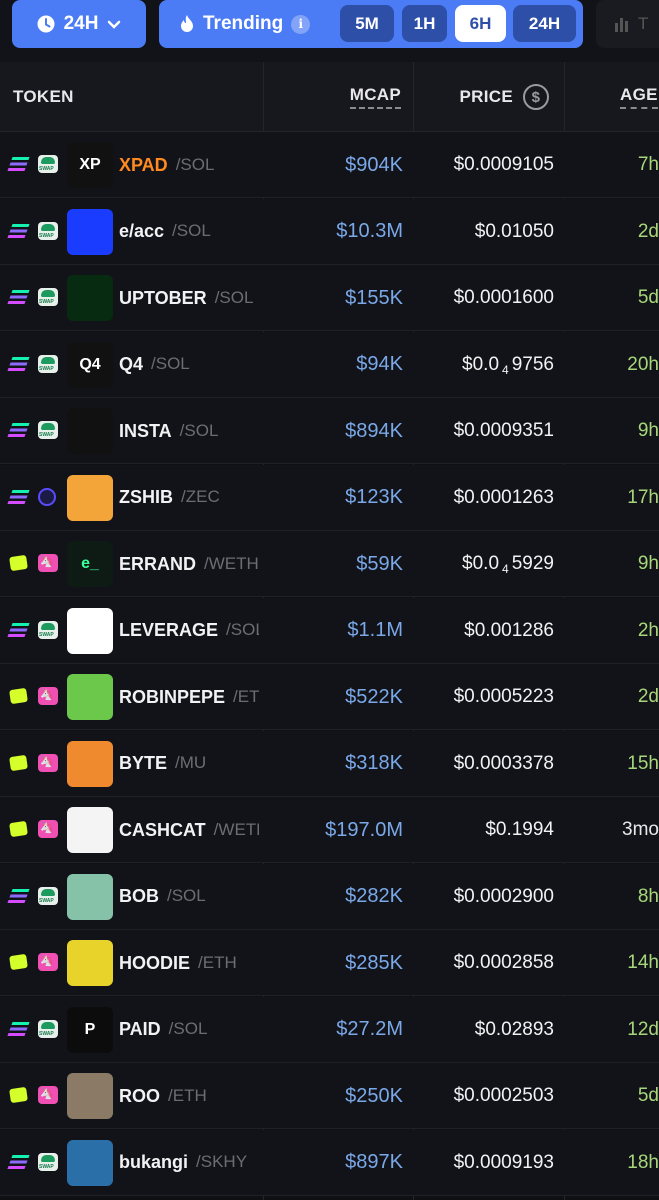 The height and width of the screenshot is (1200, 659). What do you see at coordinates (536, 97) in the screenshot?
I see `dollar-coin-icon: $` at bounding box center [536, 97].